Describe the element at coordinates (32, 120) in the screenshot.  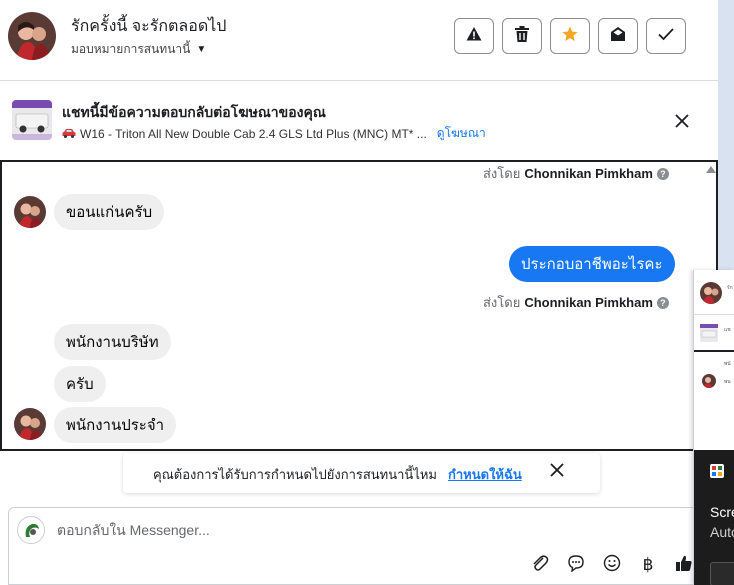
I see `ad-thumbnail` at that location.